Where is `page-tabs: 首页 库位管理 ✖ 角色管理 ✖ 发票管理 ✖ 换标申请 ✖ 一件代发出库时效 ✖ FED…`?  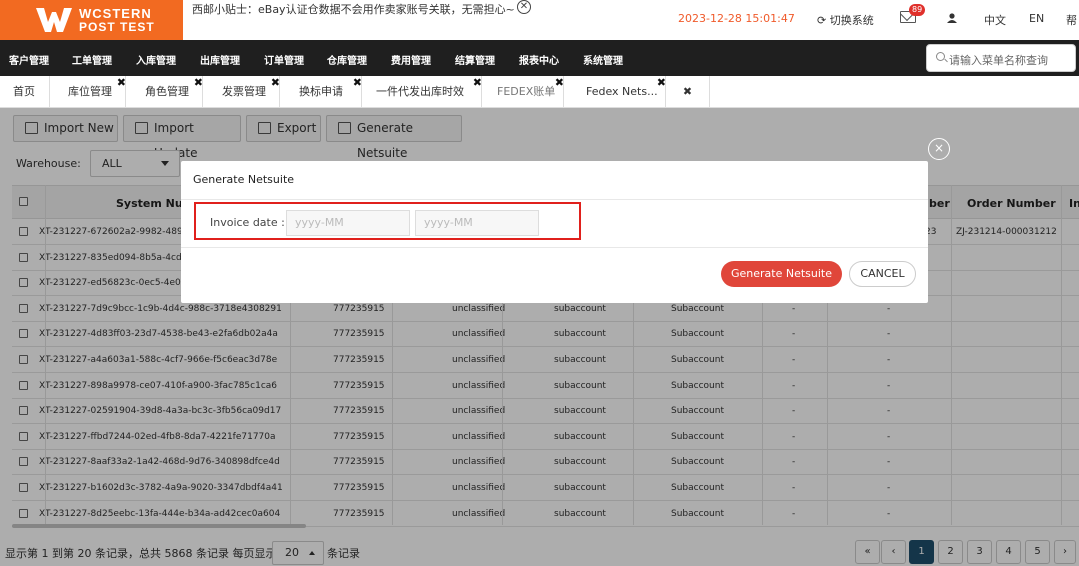
page-tabs: 首页 库位管理 ✖ 角色管理 ✖ 发票管理 ✖ 换标申请 ✖ 一件代发出库时效 ✖ FED… is located at coordinates (539, 92).